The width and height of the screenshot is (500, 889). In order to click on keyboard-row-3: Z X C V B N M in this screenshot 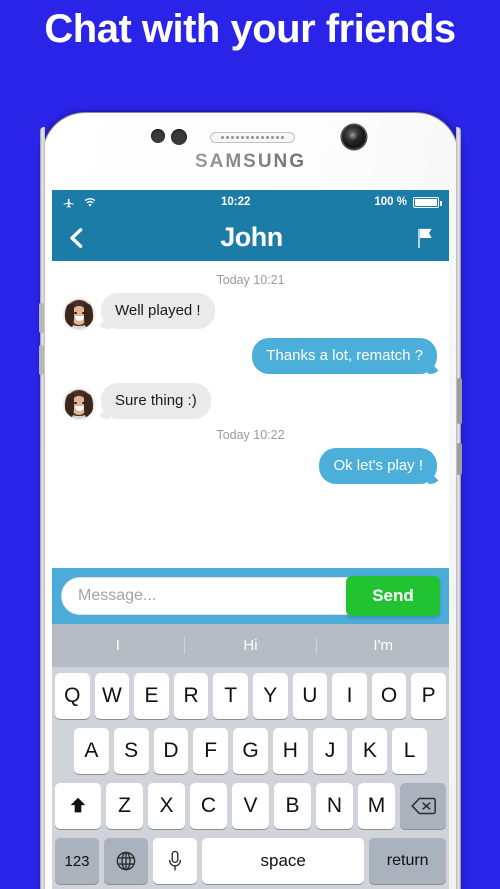, I will do `click(250, 806)`.